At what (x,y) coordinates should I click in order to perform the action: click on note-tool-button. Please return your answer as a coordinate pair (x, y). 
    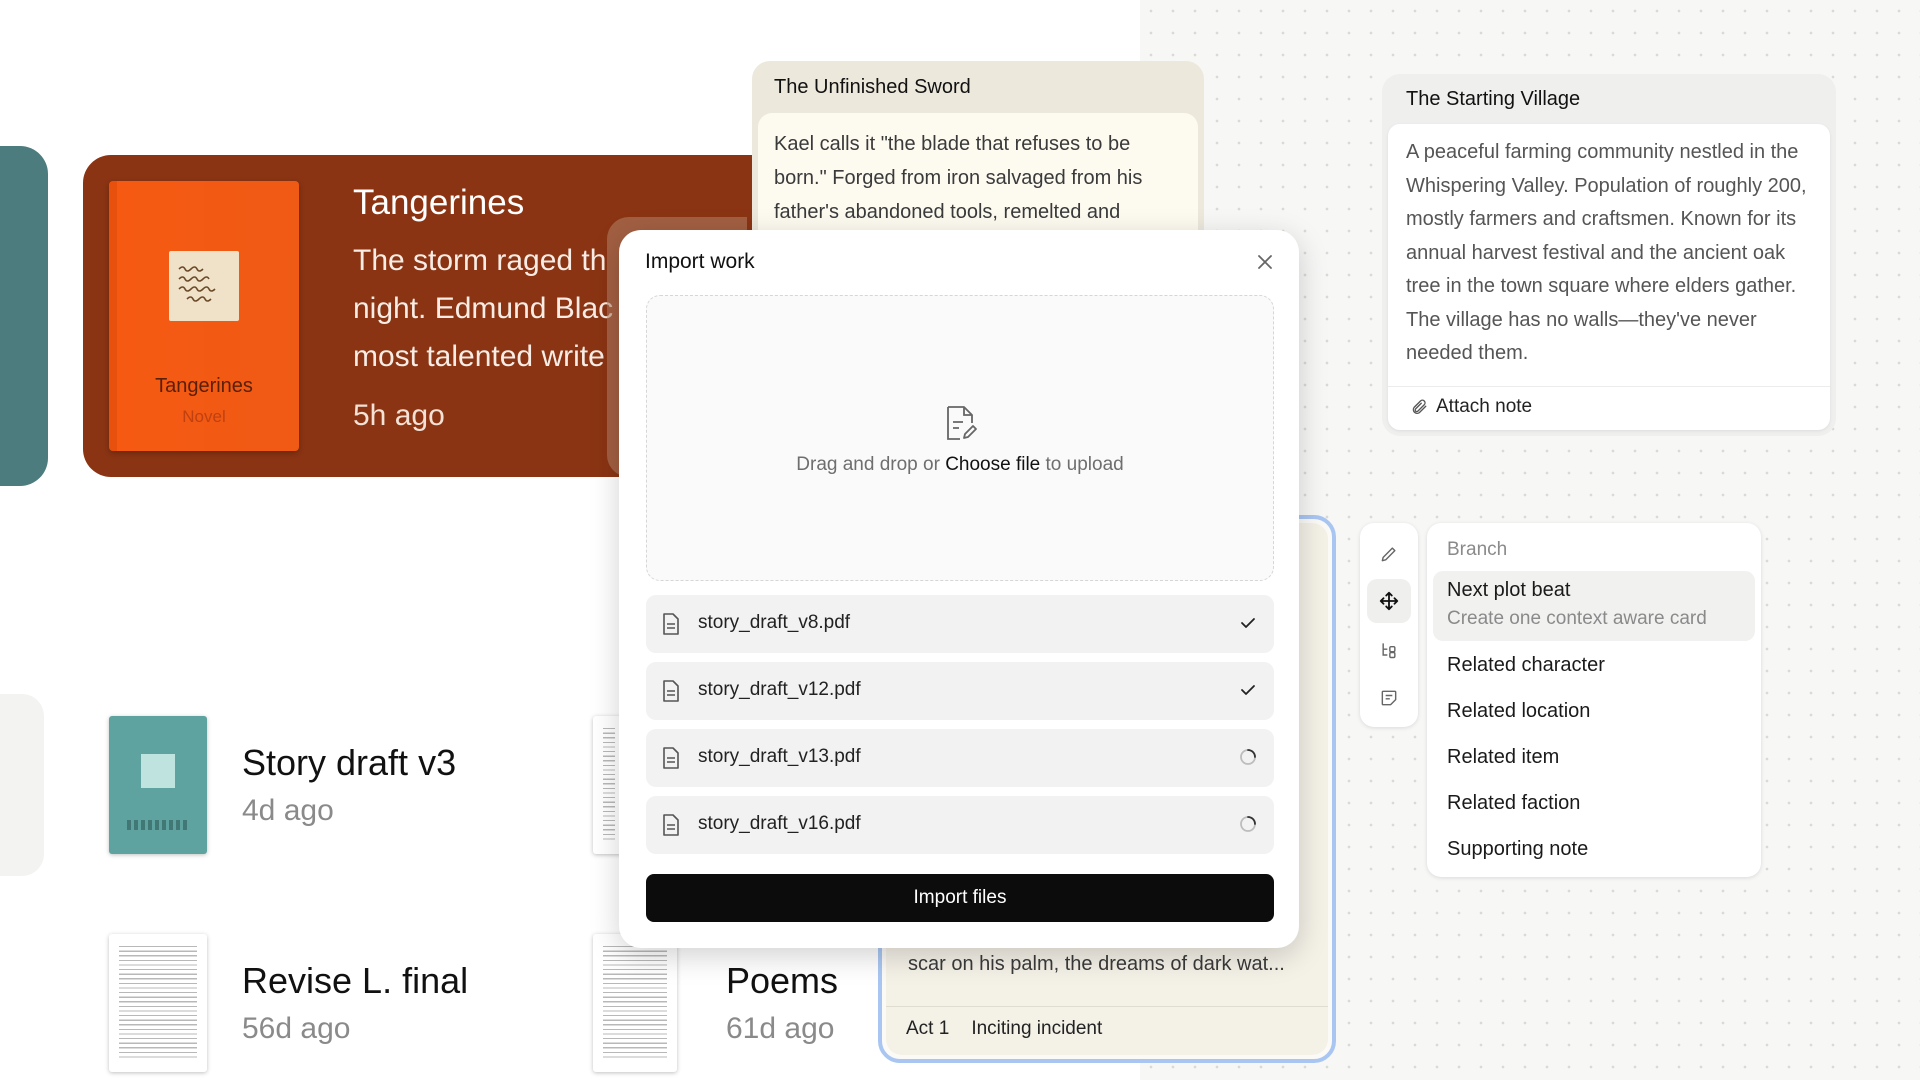
    Looking at the image, I should click on (1389, 698).